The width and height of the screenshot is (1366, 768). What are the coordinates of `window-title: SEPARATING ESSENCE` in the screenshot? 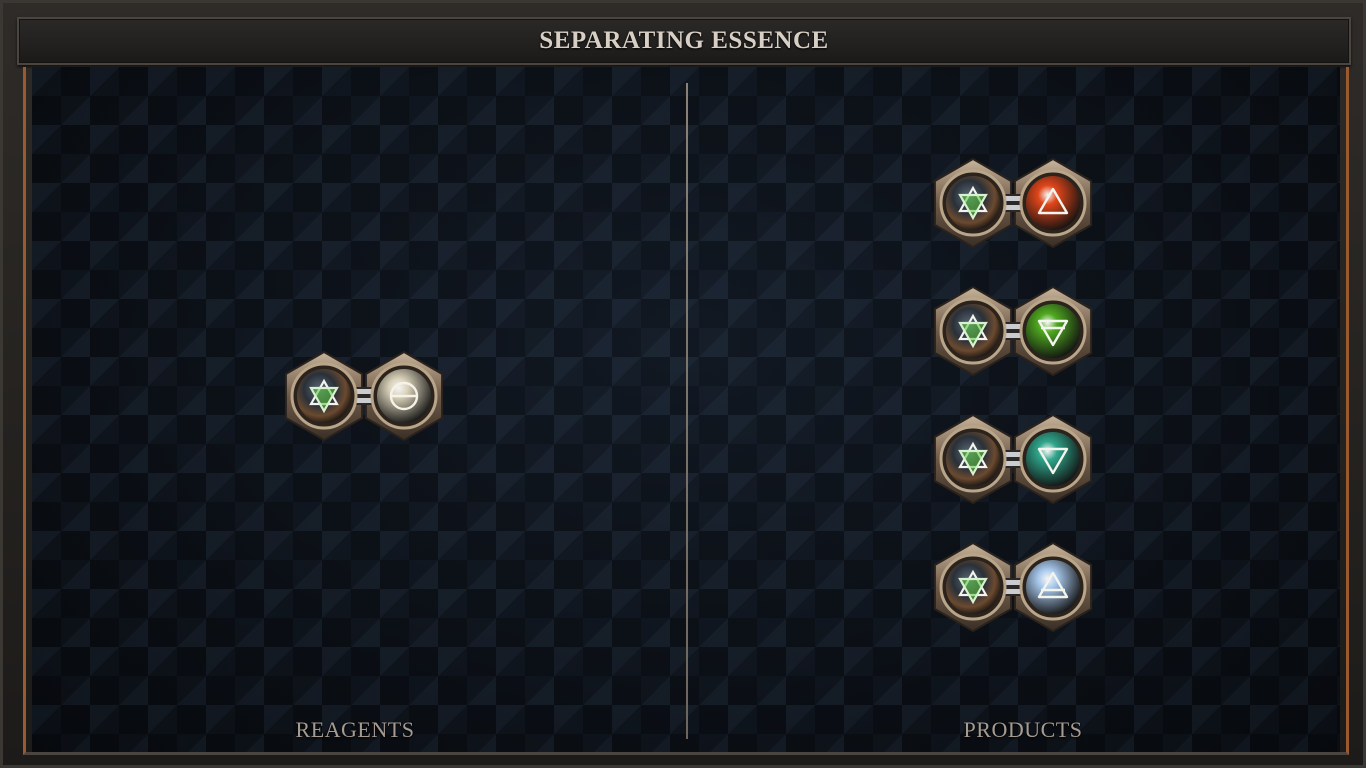 It's located at (684, 40).